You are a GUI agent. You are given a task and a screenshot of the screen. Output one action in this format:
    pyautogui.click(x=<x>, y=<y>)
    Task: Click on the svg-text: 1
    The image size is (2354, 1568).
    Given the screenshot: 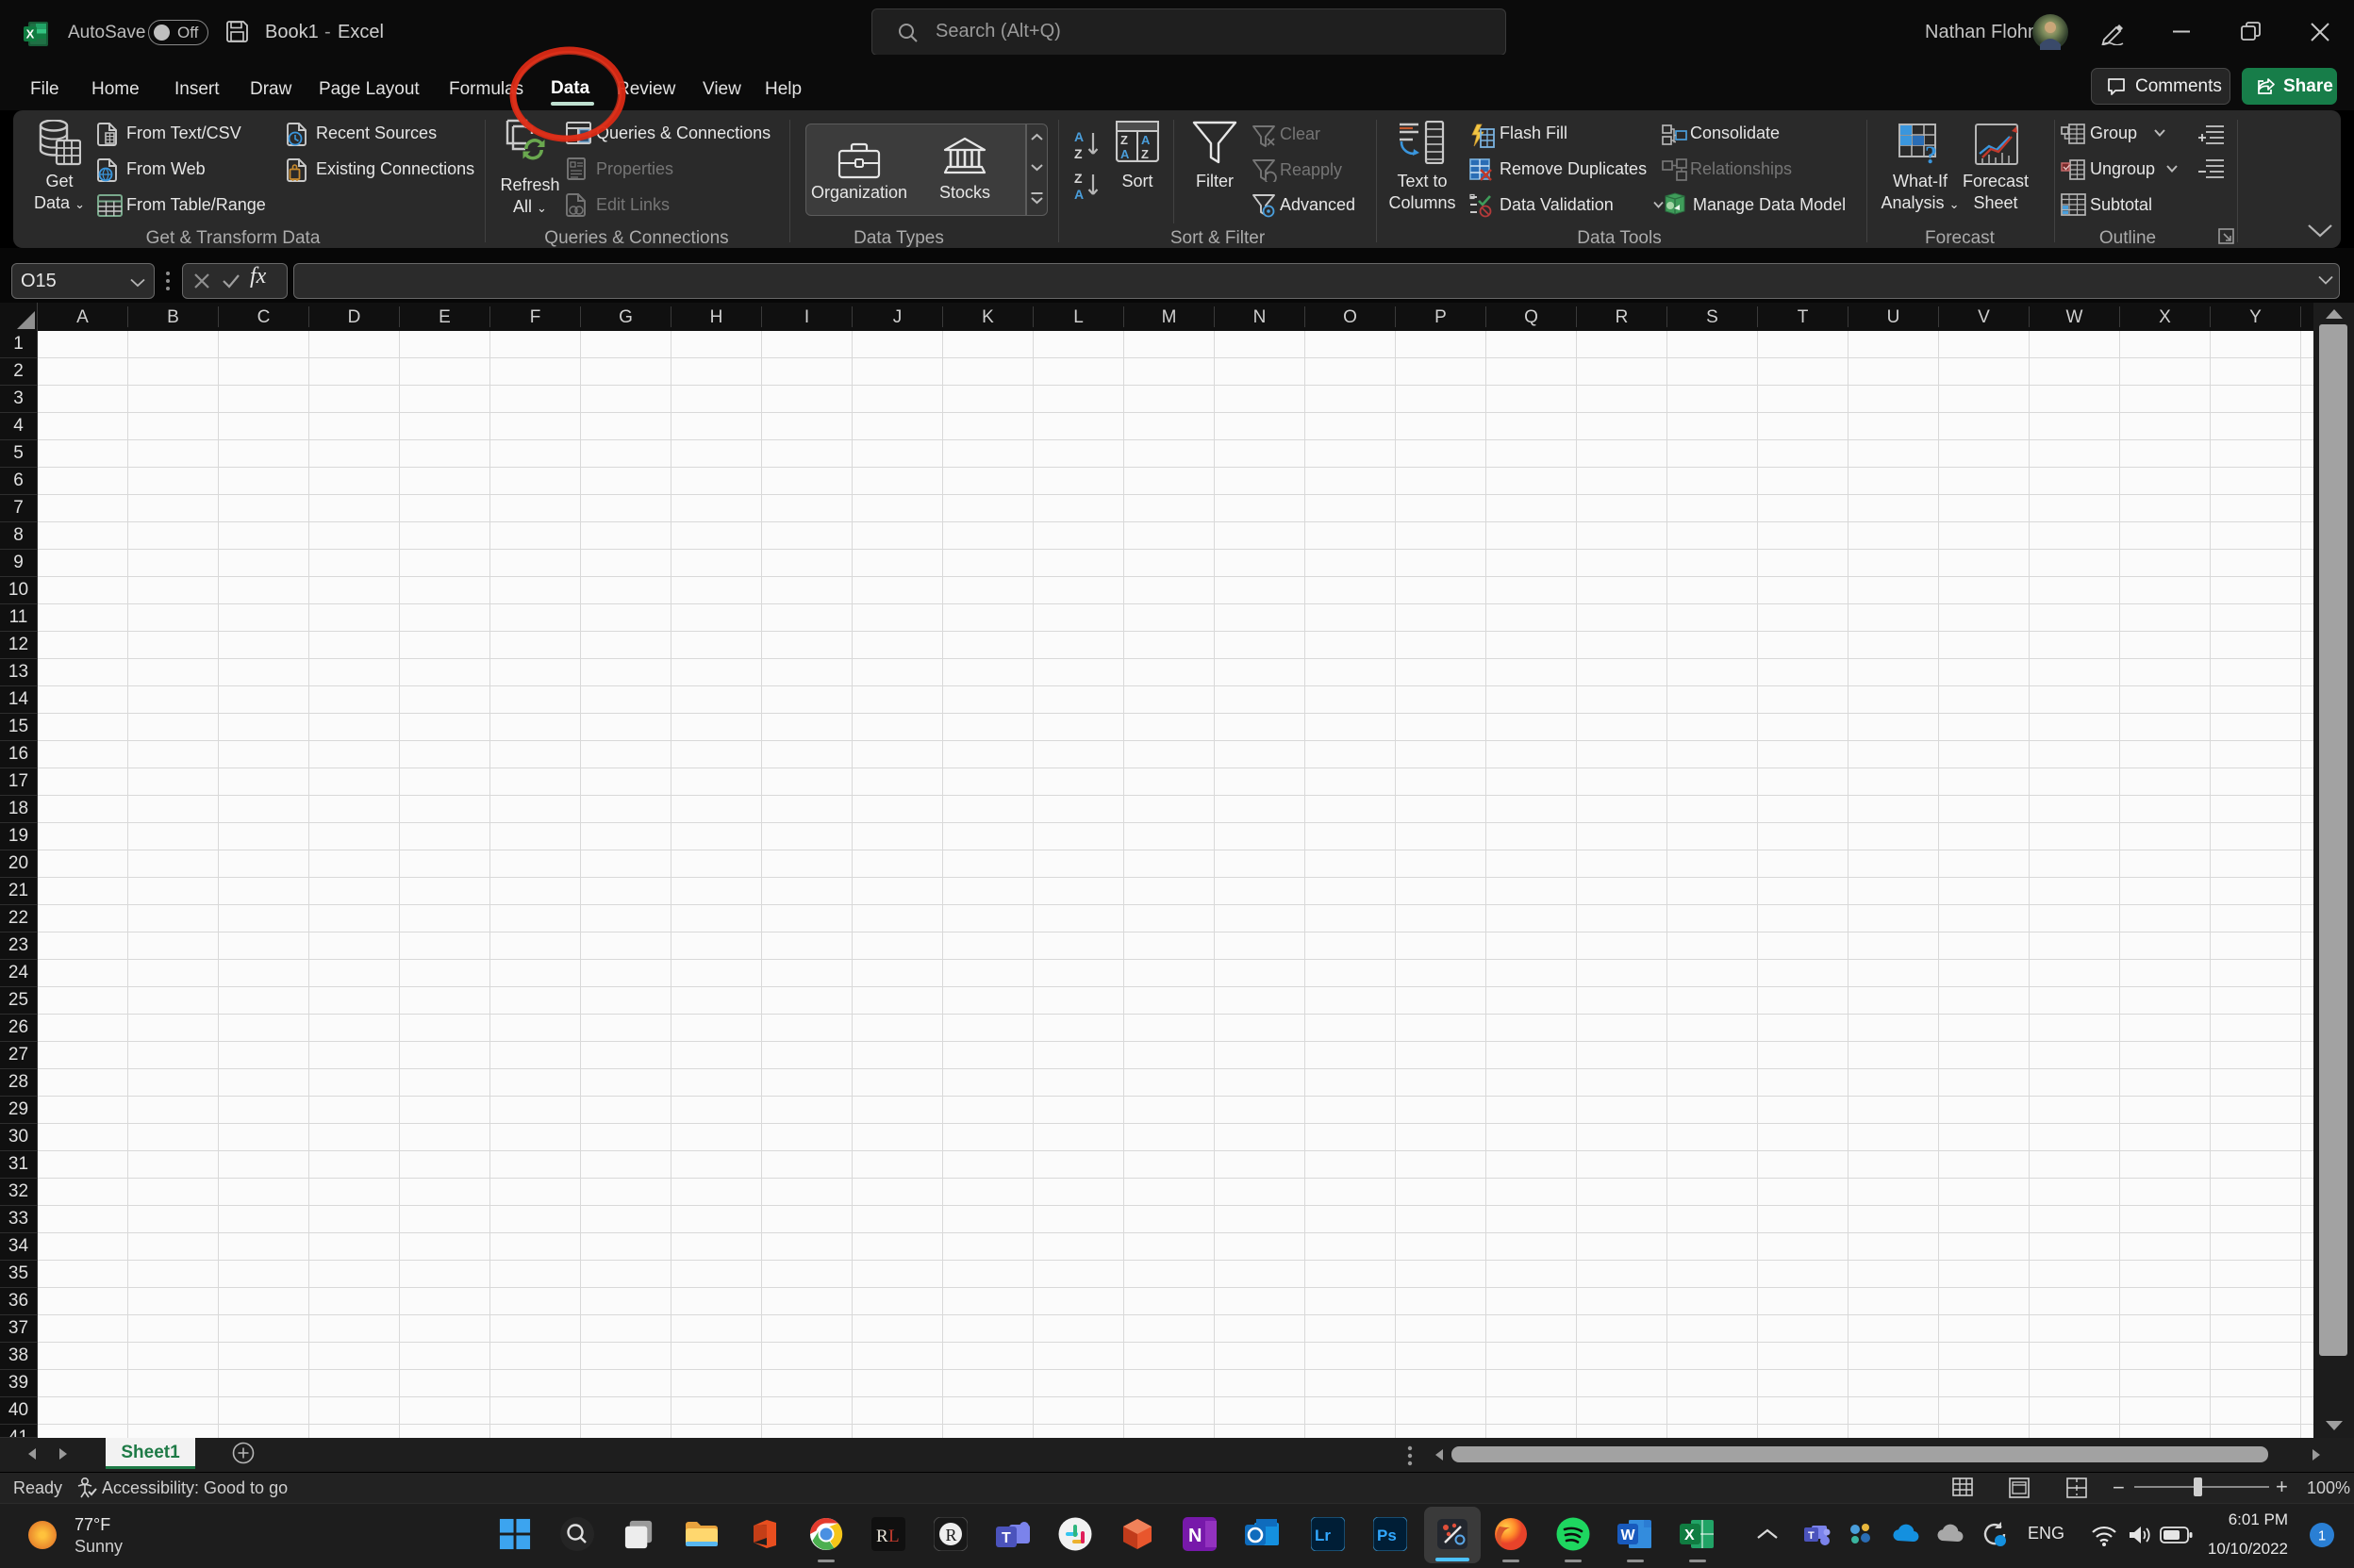 What is the action you would take?
    pyautogui.click(x=2322, y=1536)
    